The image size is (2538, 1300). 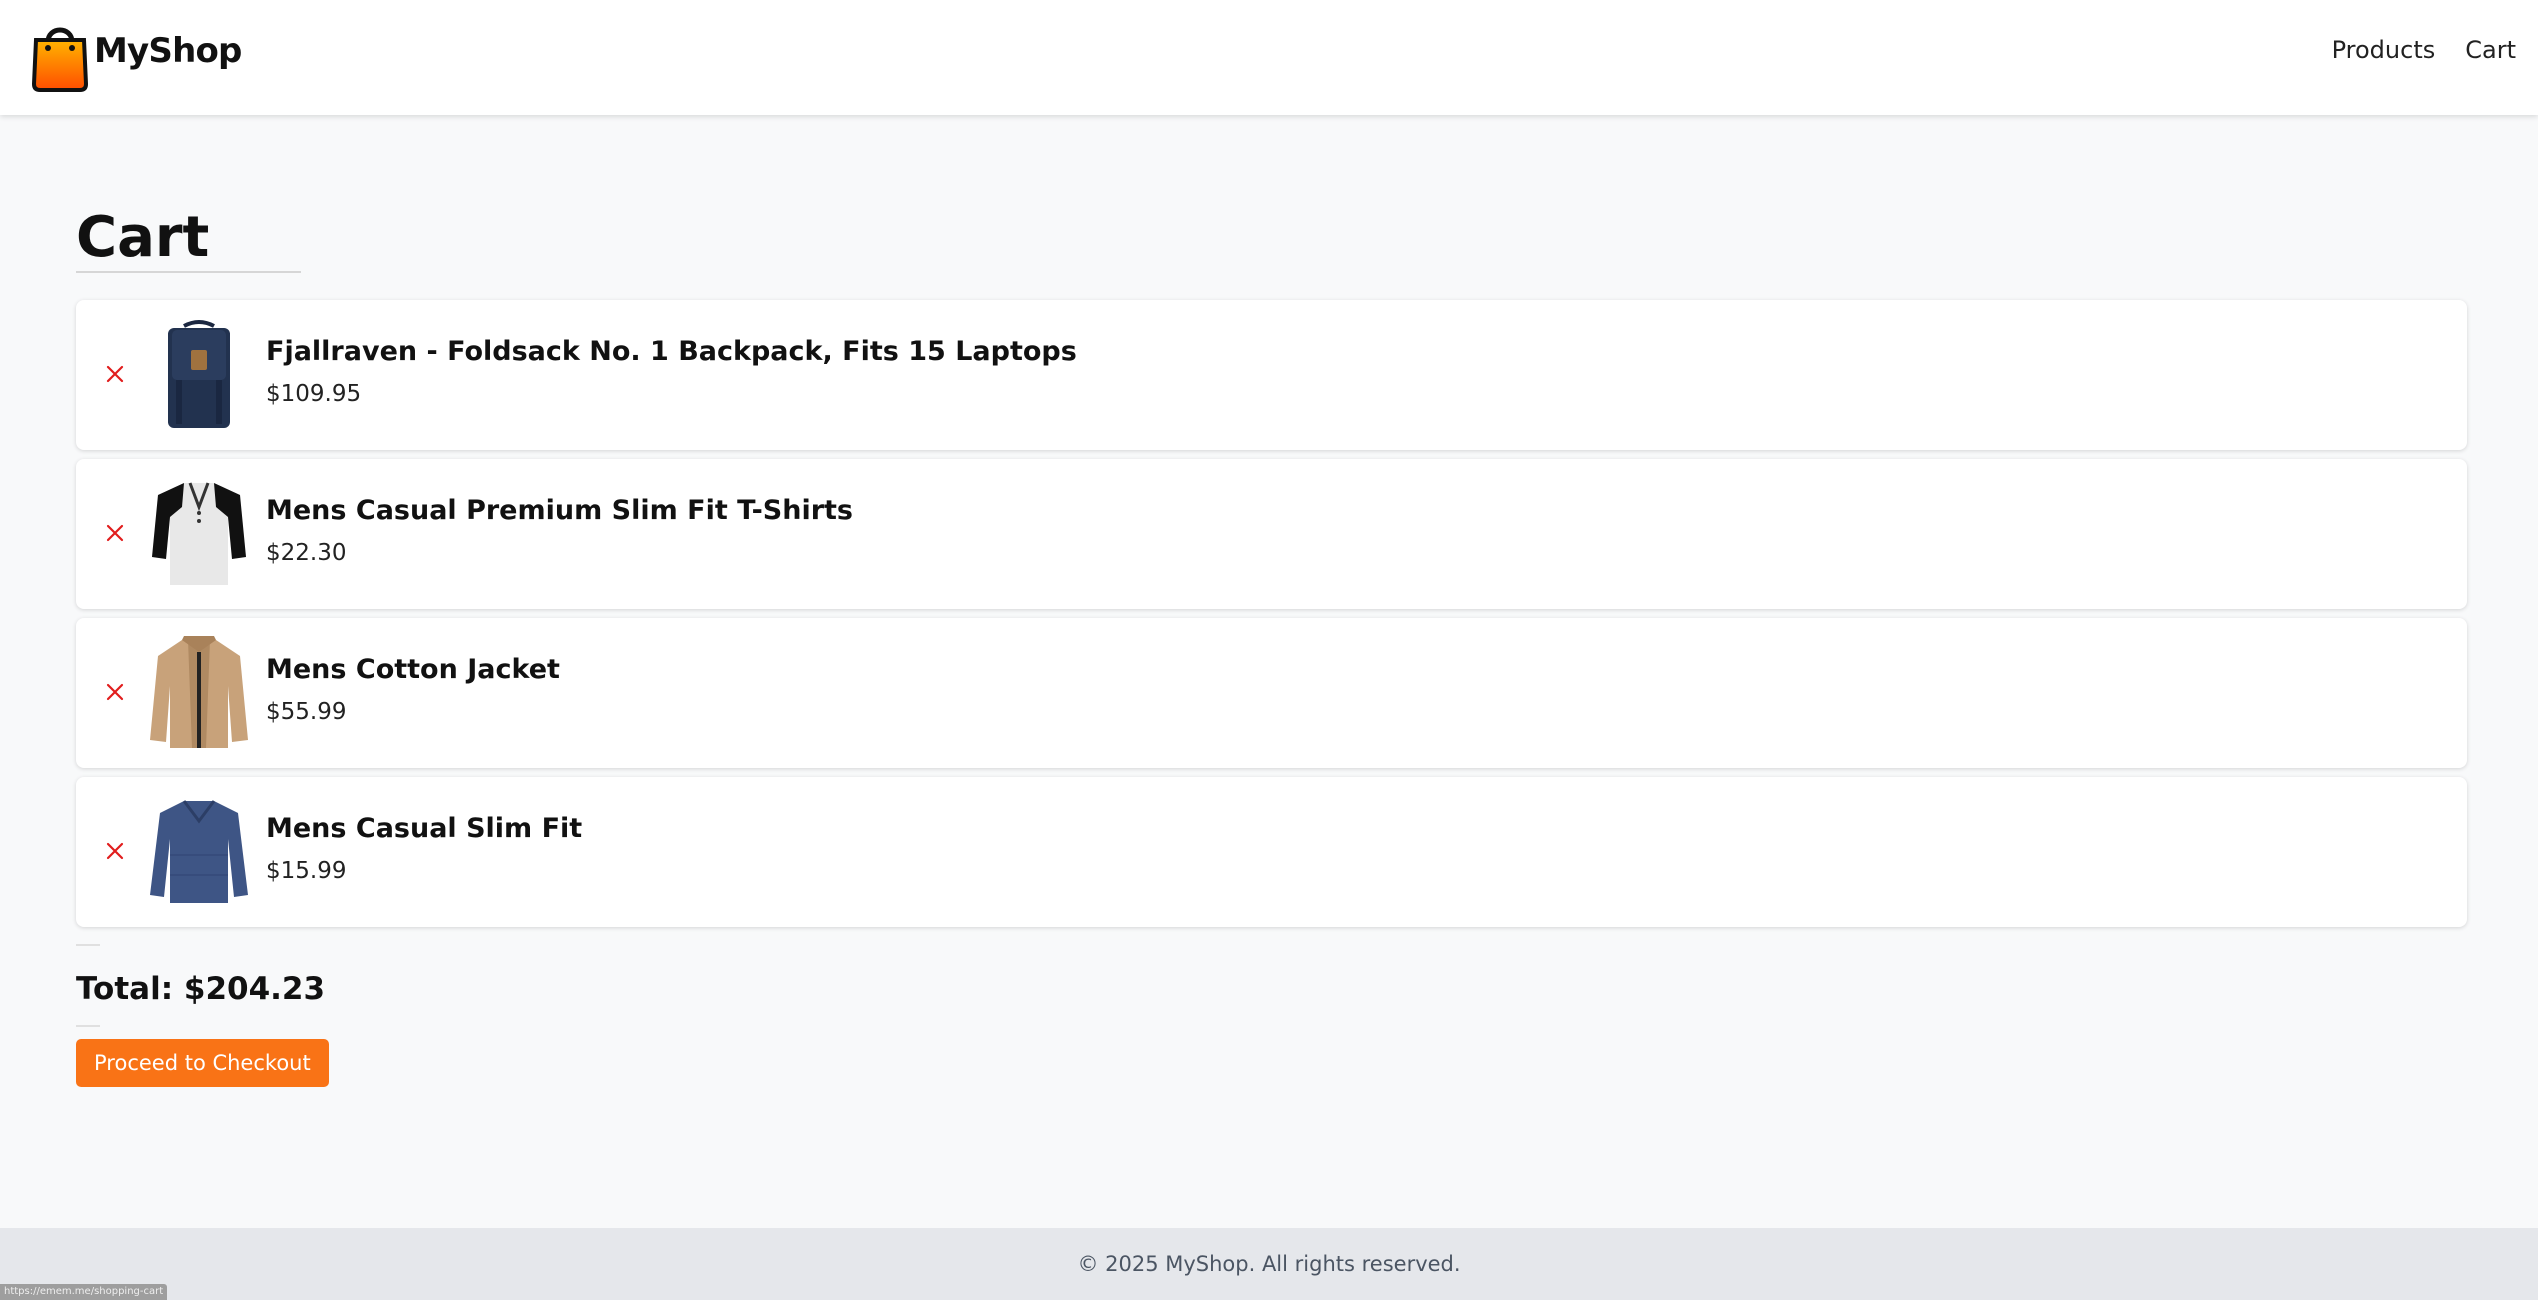 What do you see at coordinates (2490, 50) in the screenshot?
I see `nav-link-cart: Cart` at bounding box center [2490, 50].